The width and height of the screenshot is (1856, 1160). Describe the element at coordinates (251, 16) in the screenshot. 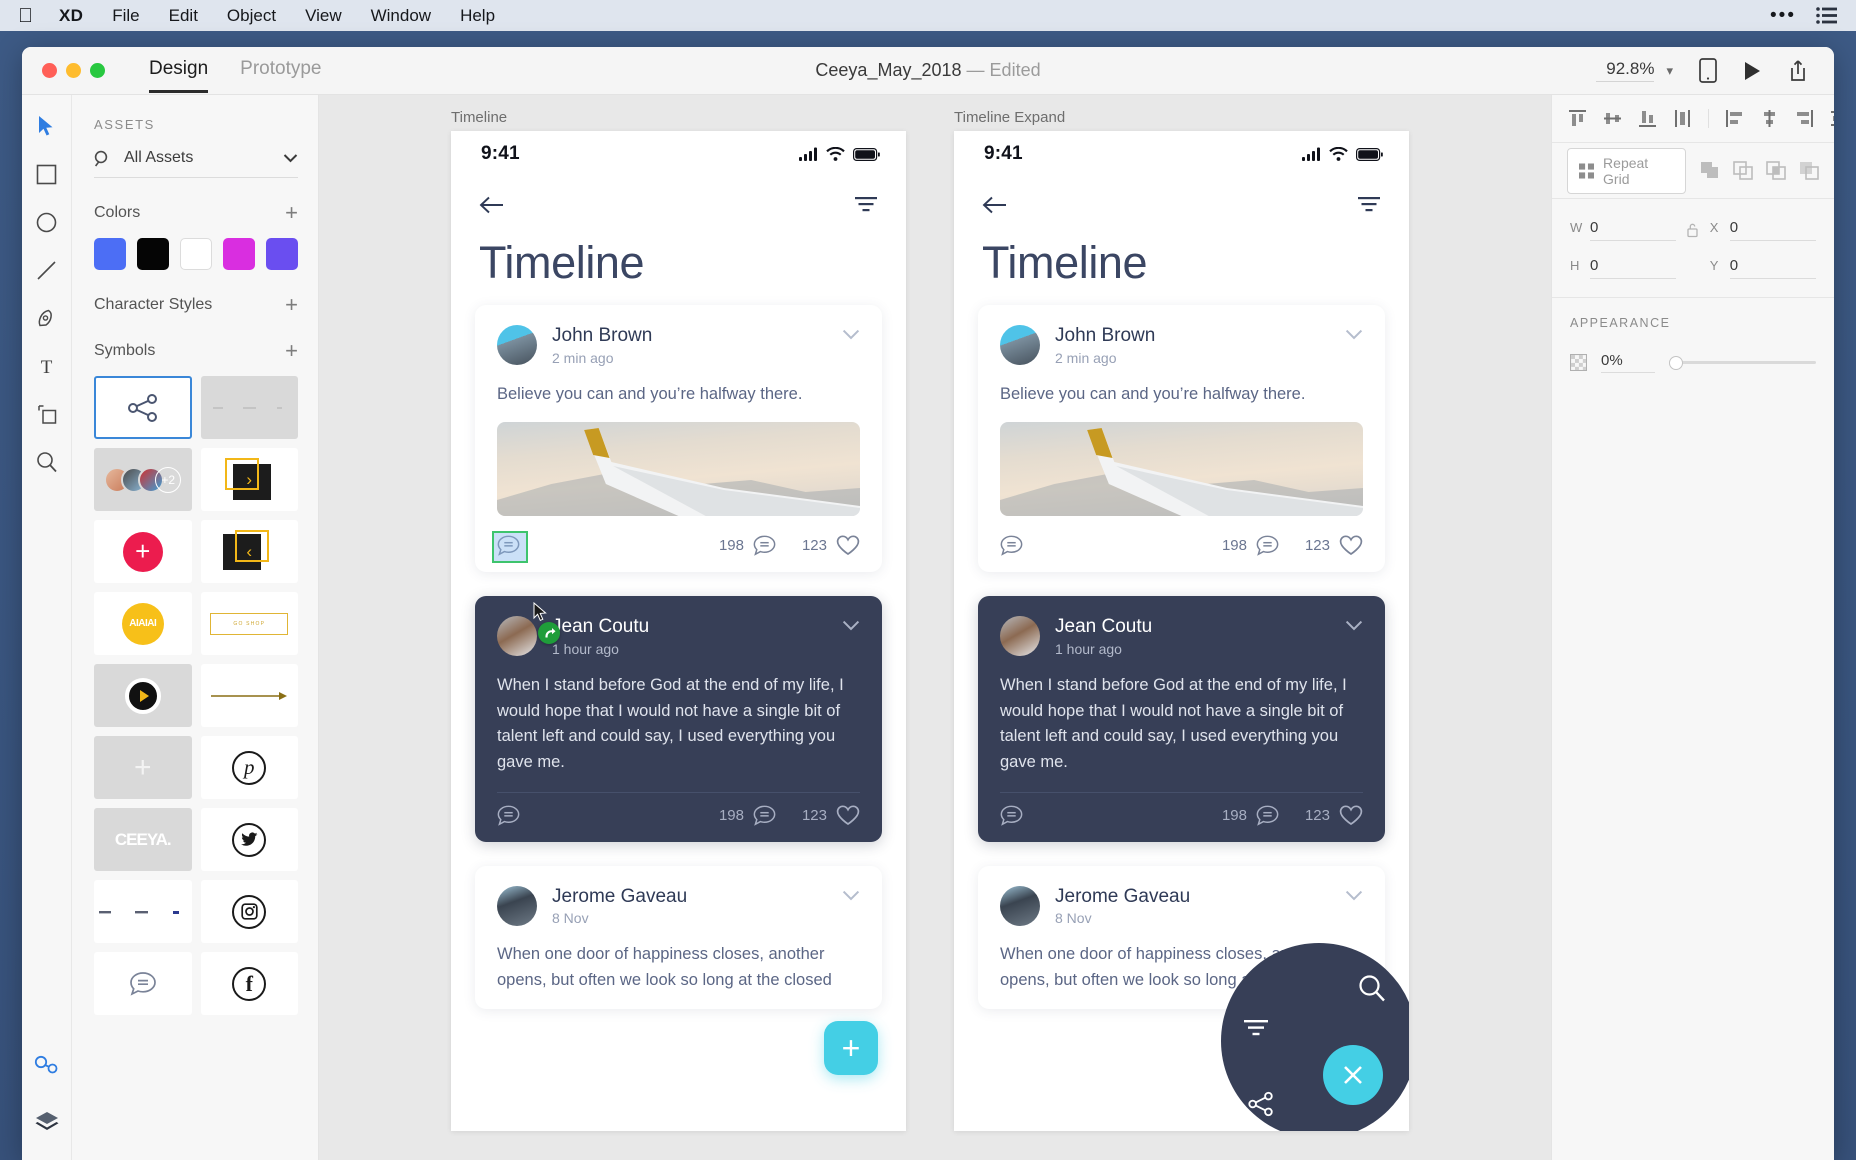

I see `menu-item-object: Object` at that location.